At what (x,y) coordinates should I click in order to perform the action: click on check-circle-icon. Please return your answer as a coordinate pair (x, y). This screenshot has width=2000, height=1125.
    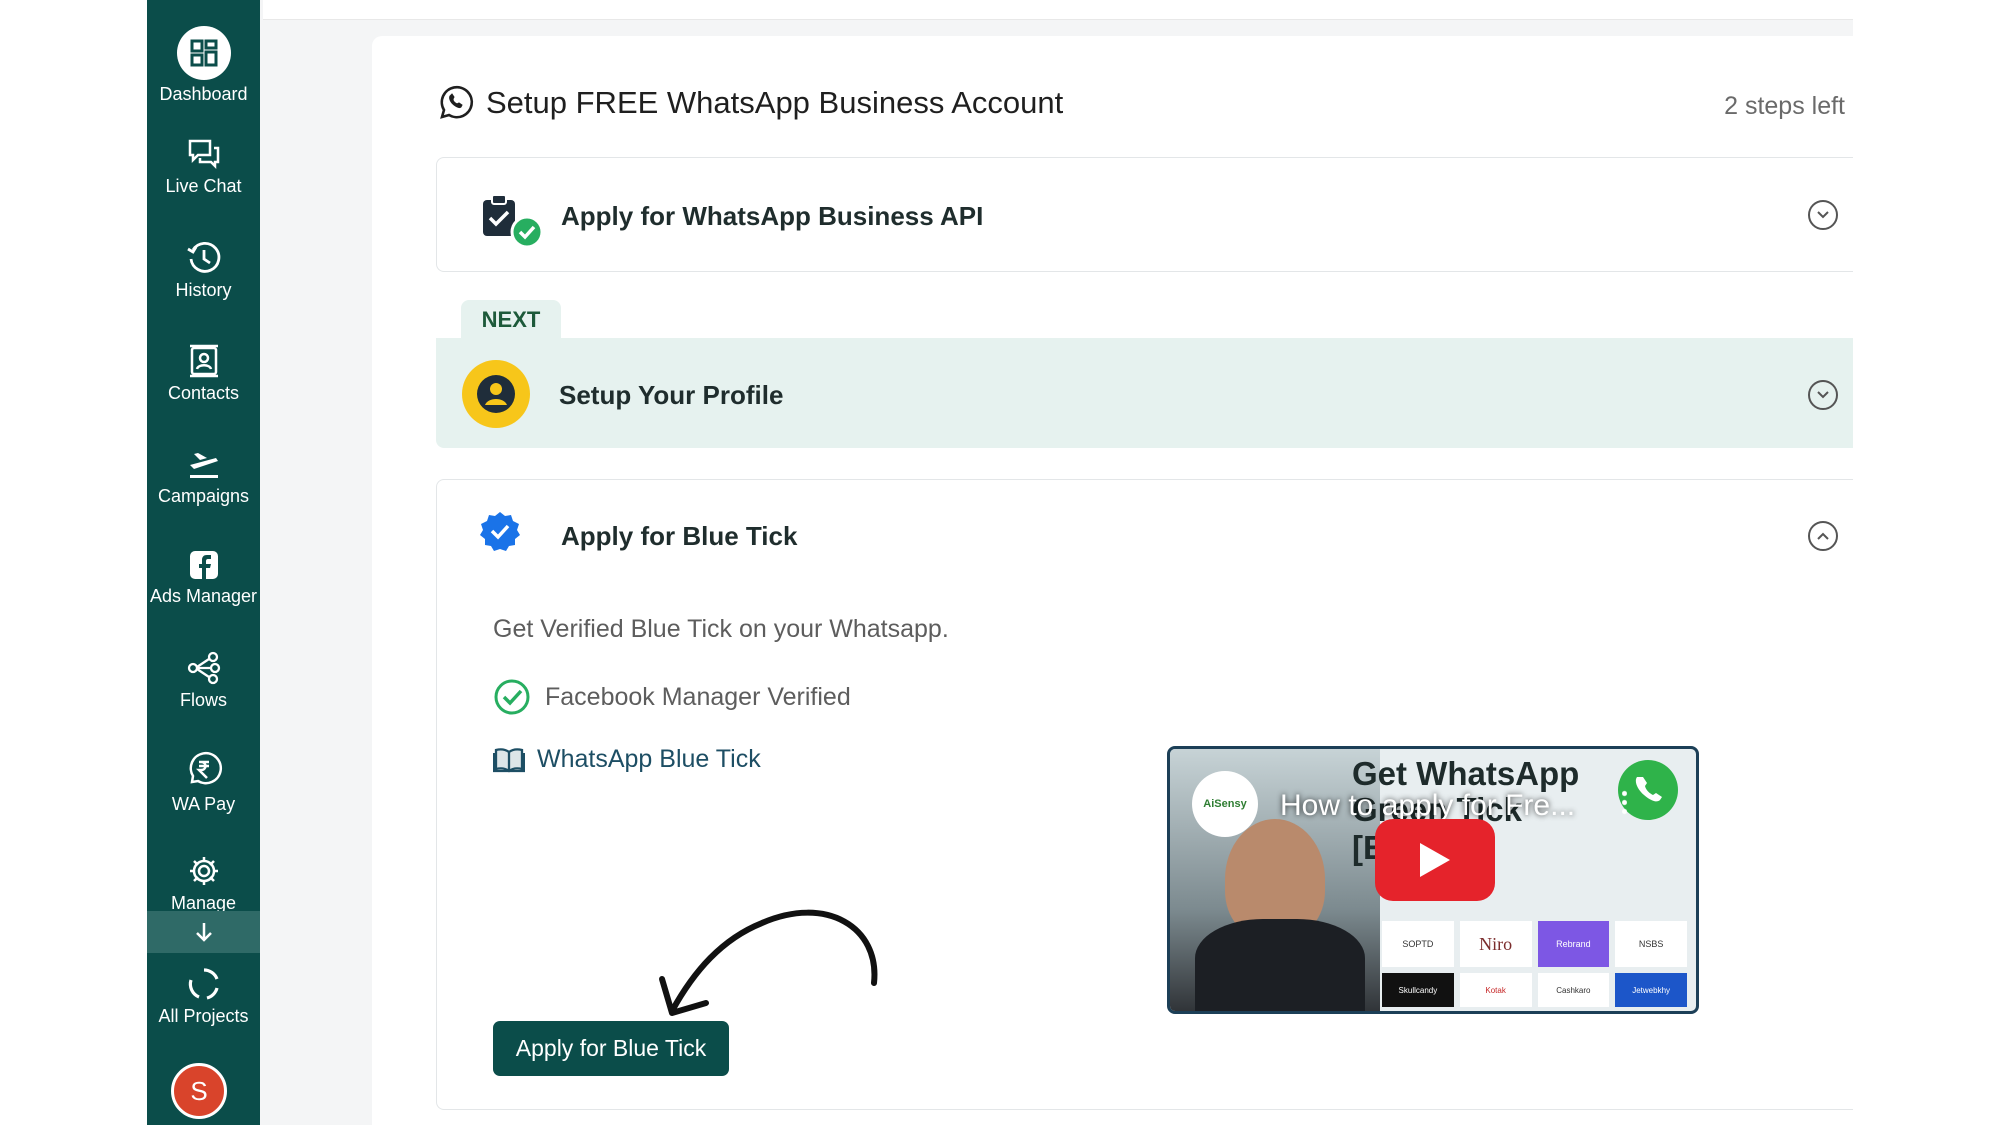
    Looking at the image, I should click on (512, 697).